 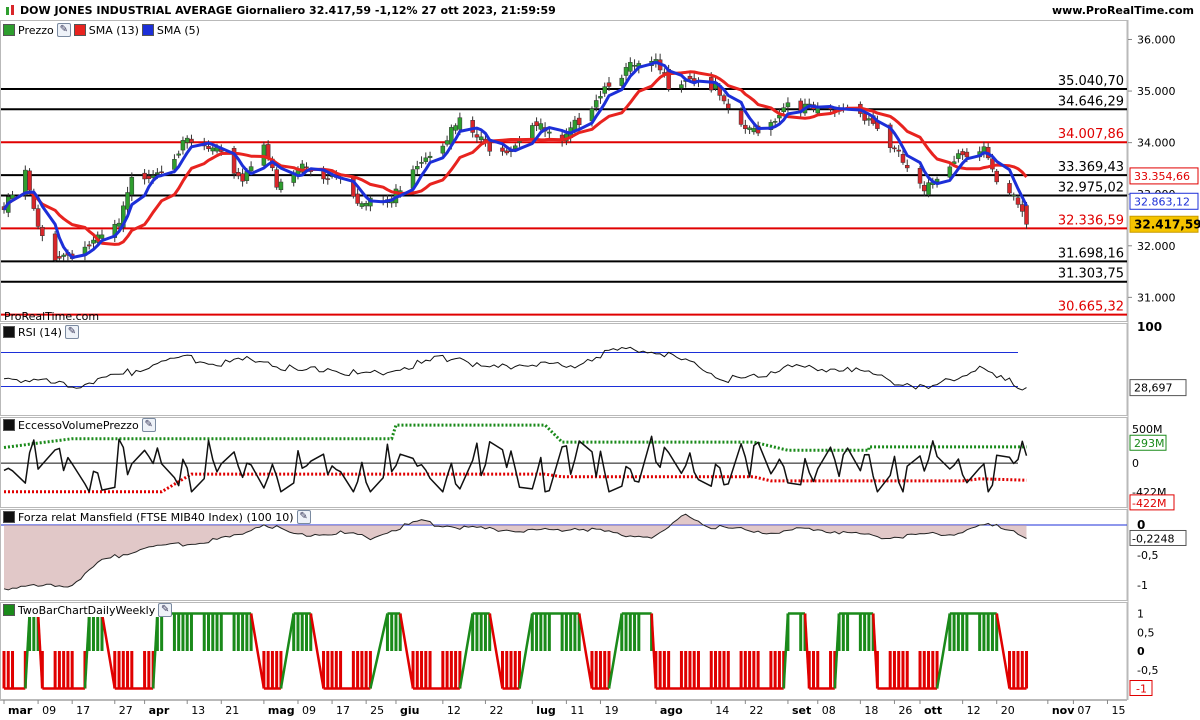 What do you see at coordinates (1091, 307) in the screenshot?
I see `level-label: 30.665,32` at bounding box center [1091, 307].